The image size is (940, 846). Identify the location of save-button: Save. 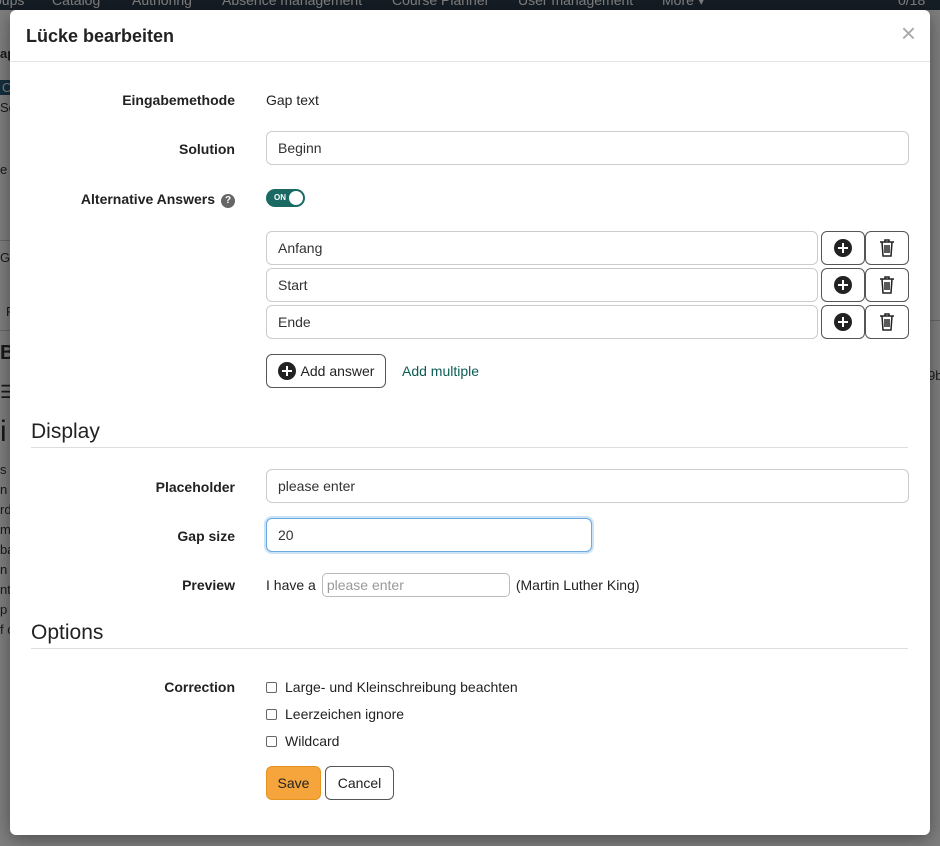
(293, 783).